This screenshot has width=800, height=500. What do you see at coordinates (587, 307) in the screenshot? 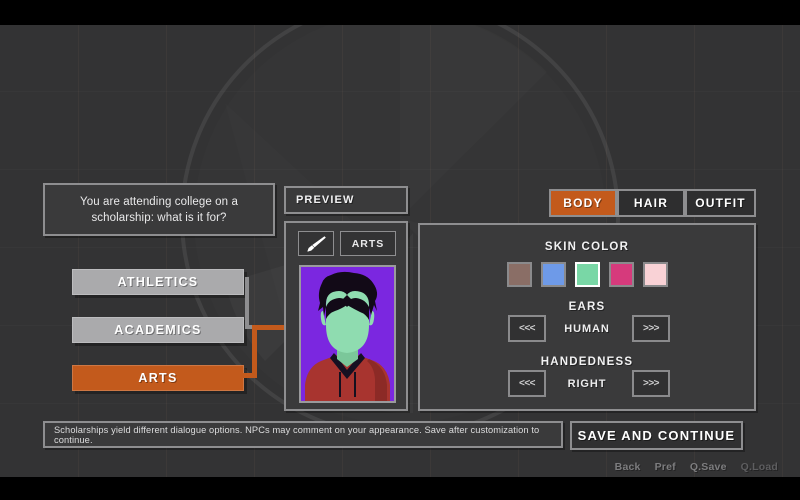
I see `ears-label: EARS` at bounding box center [587, 307].